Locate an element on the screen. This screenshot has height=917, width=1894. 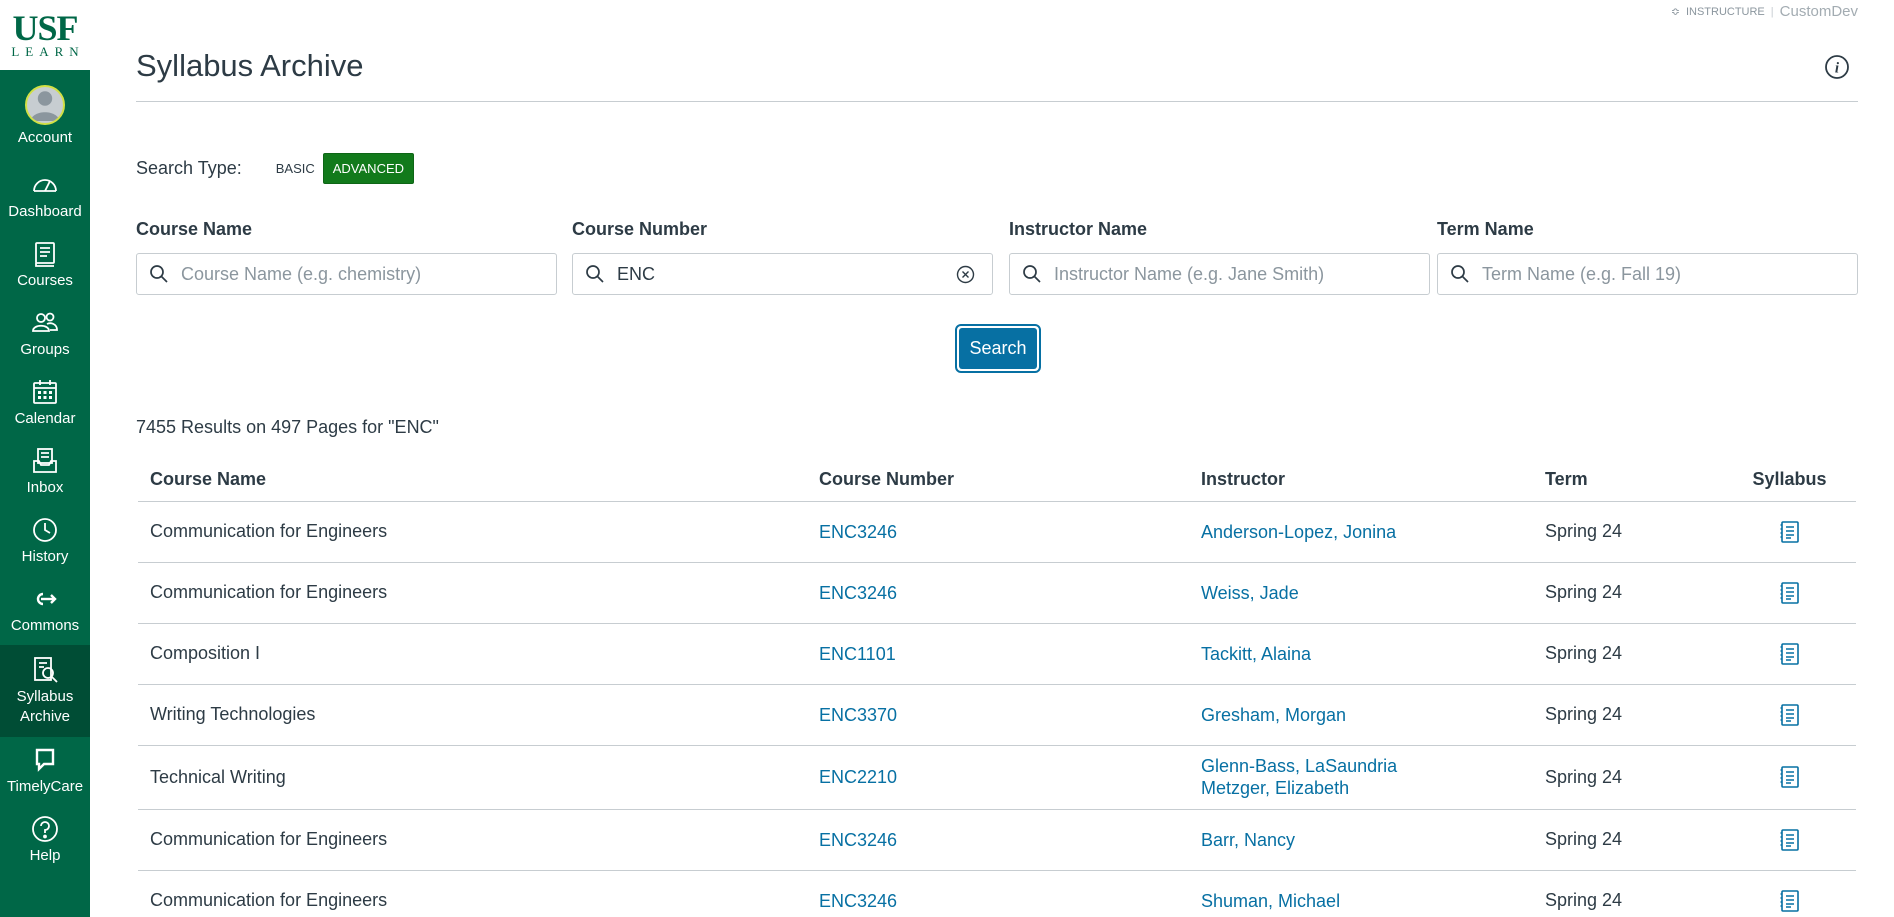
clear-input-icon is located at coordinates (965, 274).